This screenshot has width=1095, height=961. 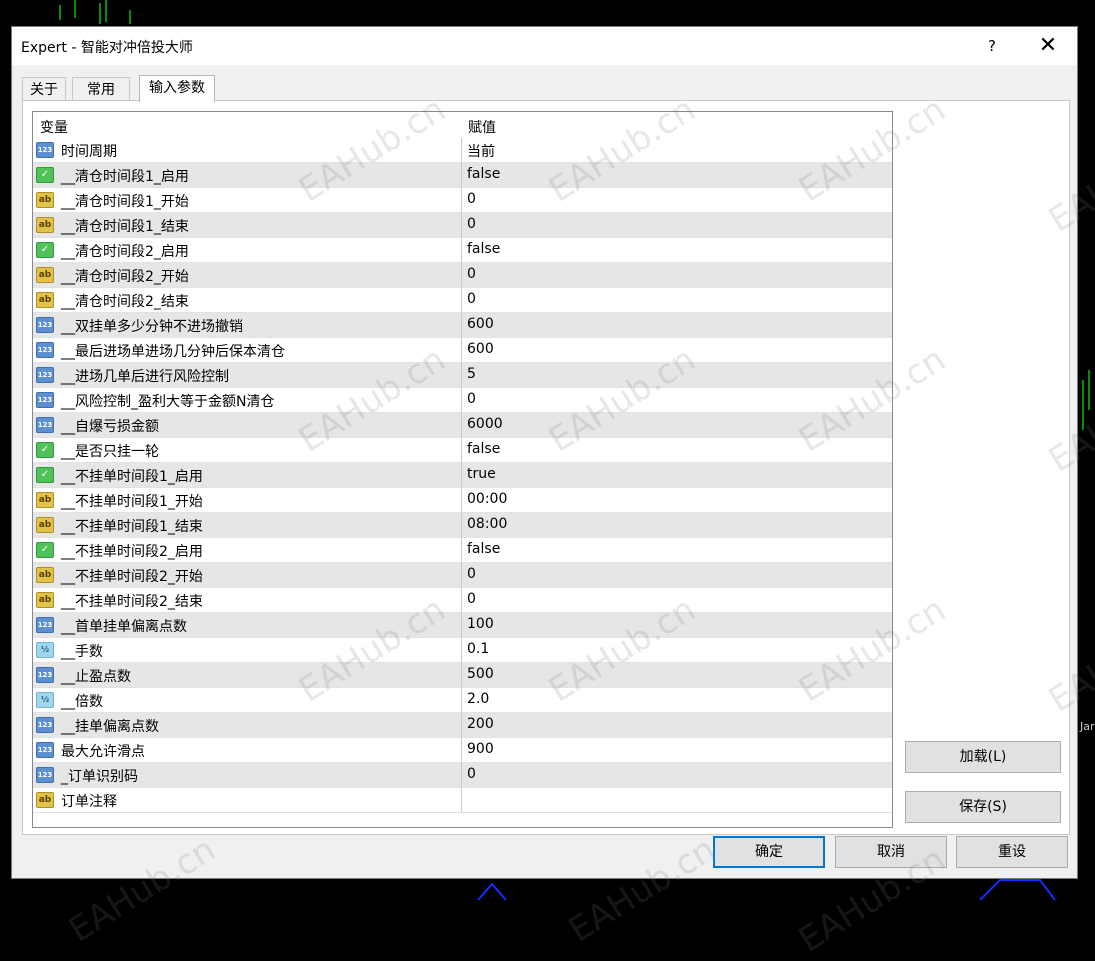 What do you see at coordinates (462, 350) in the screenshot?
I see `param-row: 123 __最后进场单进场几分钟后保本清仓 600` at bounding box center [462, 350].